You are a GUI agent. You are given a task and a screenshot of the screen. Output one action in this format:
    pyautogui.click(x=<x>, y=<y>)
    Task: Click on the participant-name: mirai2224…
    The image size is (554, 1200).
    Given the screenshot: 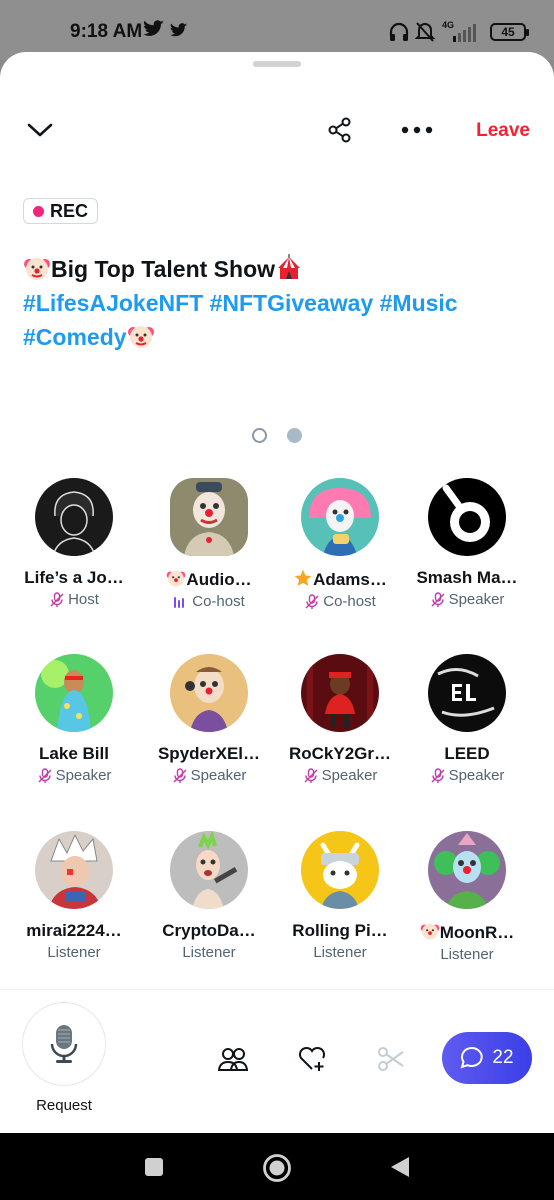 What is the action you would take?
    pyautogui.click(x=74, y=930)
    